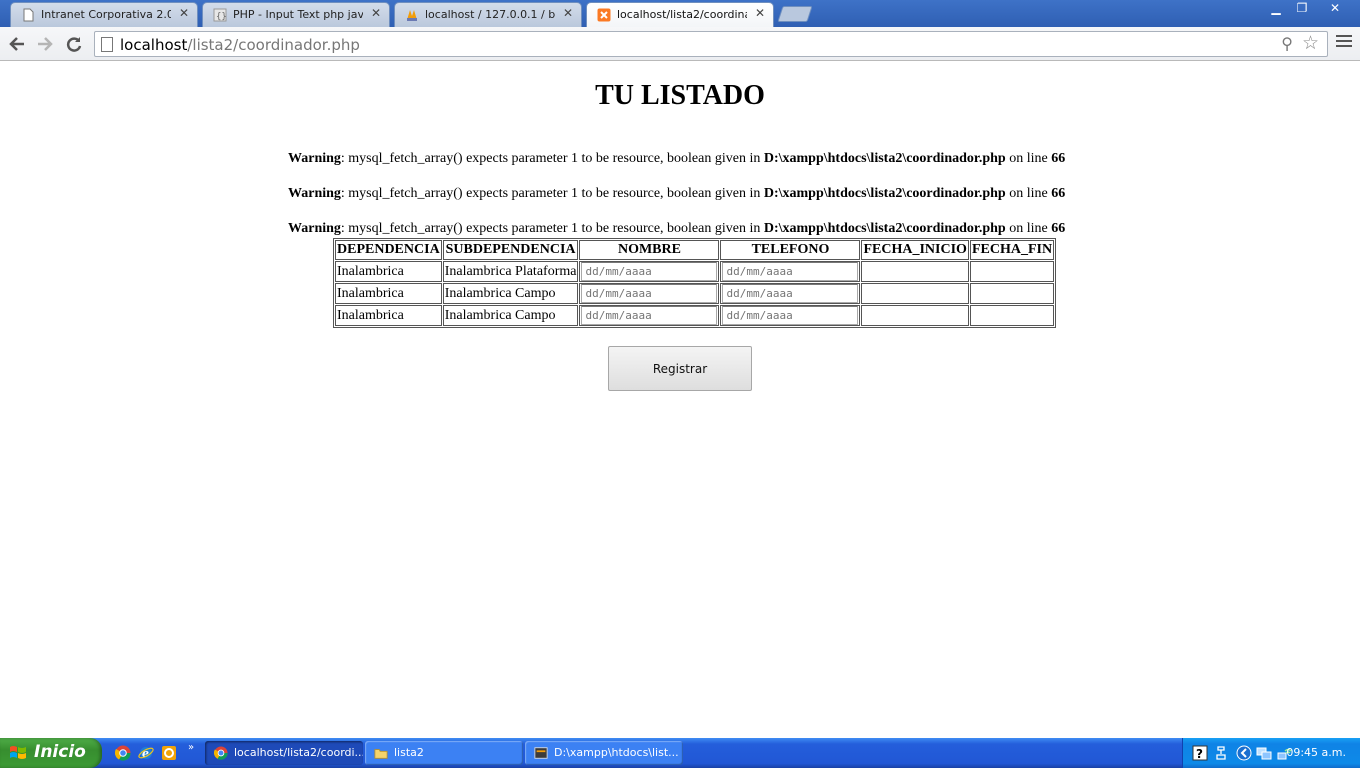 This screenshot has width=1360, height=768. Describe the element at coordinates (388, 250) in the screenshot. I see `column-header-dependencia: DEPENDENCIA` at that location.